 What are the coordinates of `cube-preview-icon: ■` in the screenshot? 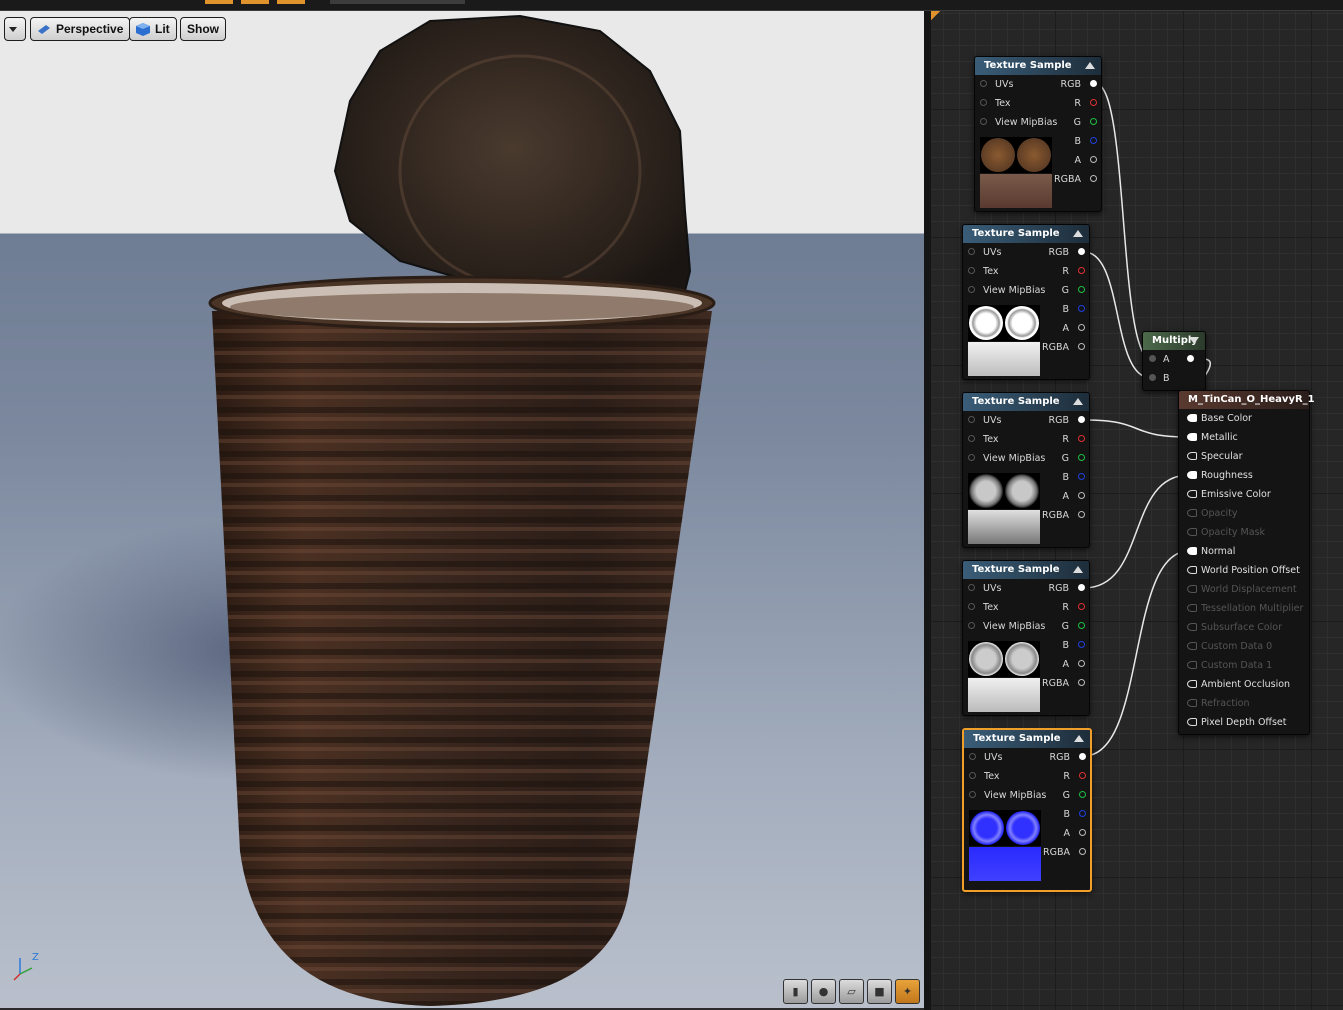 It's located at (879, 991).